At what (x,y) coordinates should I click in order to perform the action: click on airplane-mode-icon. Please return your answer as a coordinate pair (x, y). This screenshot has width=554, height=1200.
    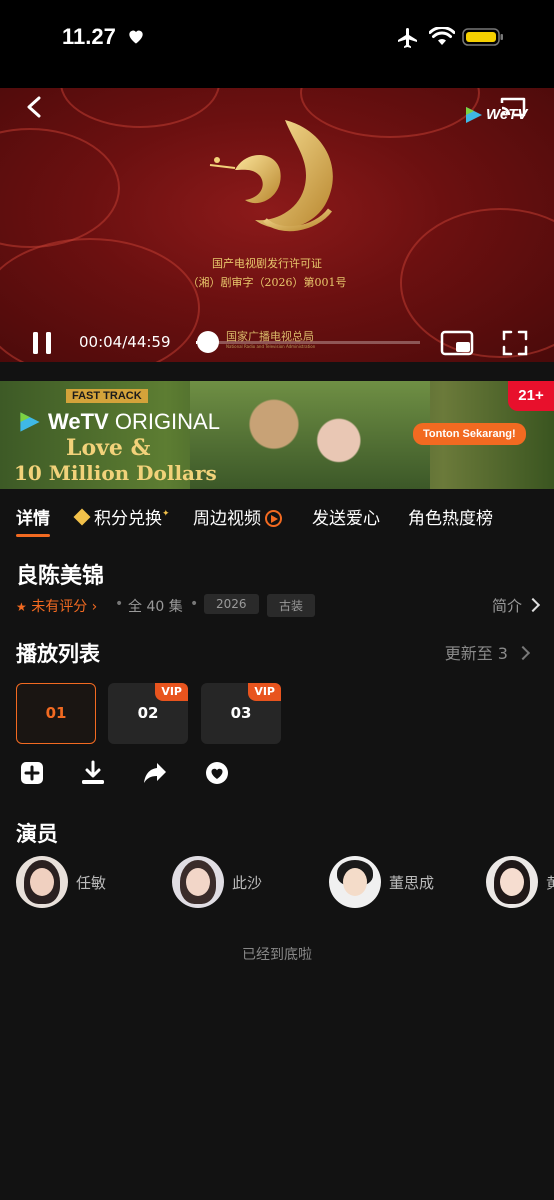
    Looking at the image, I should click on (407, 38).